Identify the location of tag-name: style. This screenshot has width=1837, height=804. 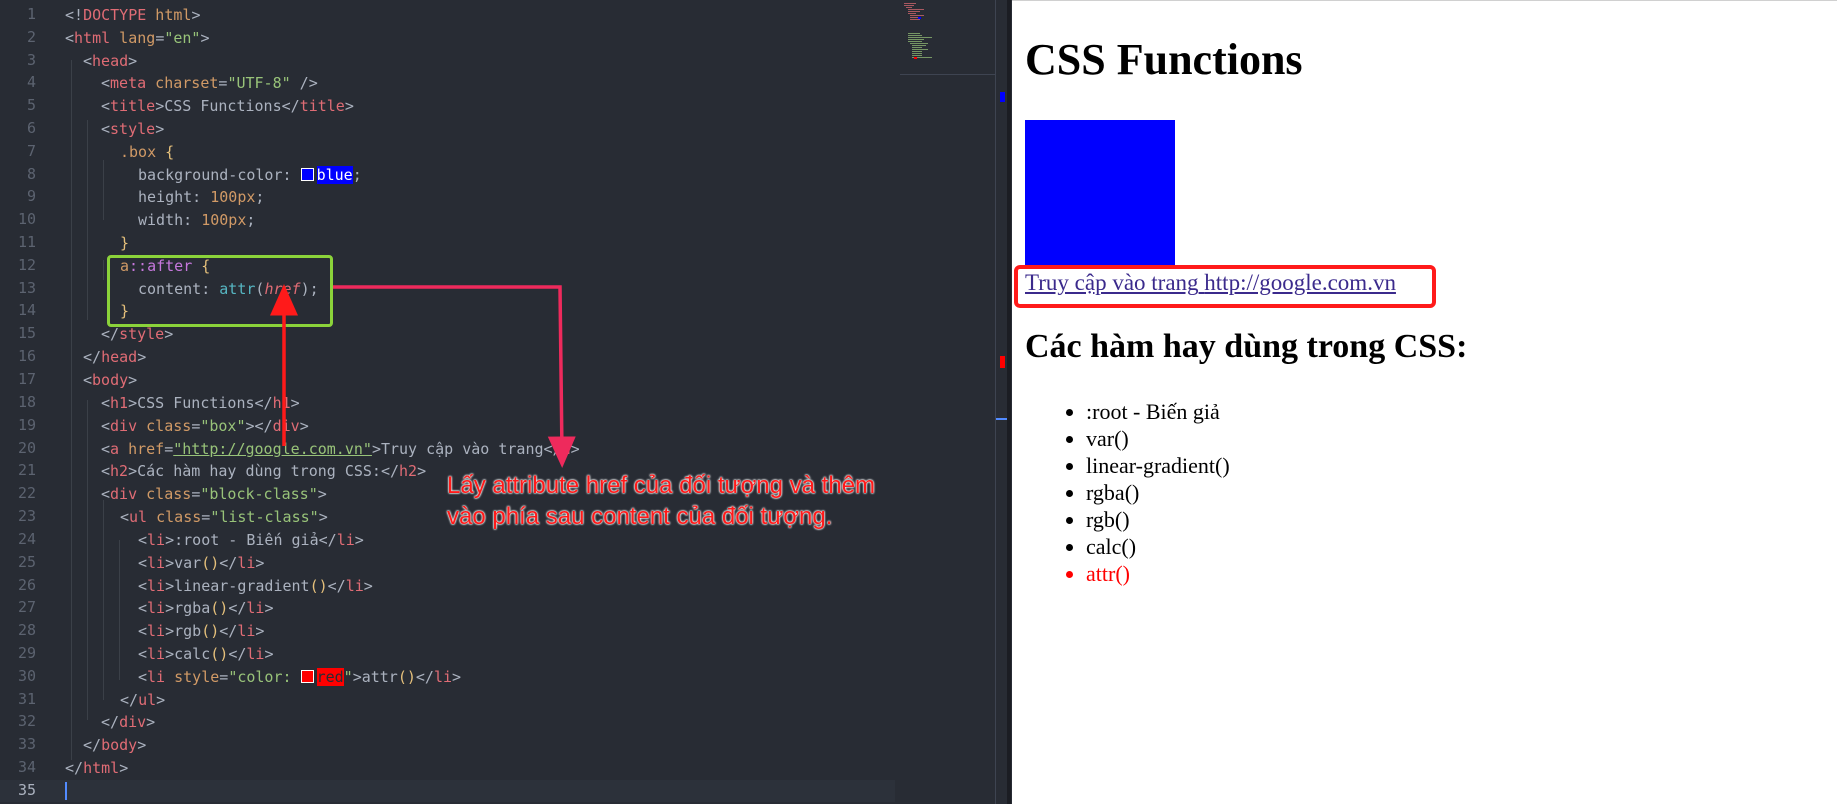
(133, 129).